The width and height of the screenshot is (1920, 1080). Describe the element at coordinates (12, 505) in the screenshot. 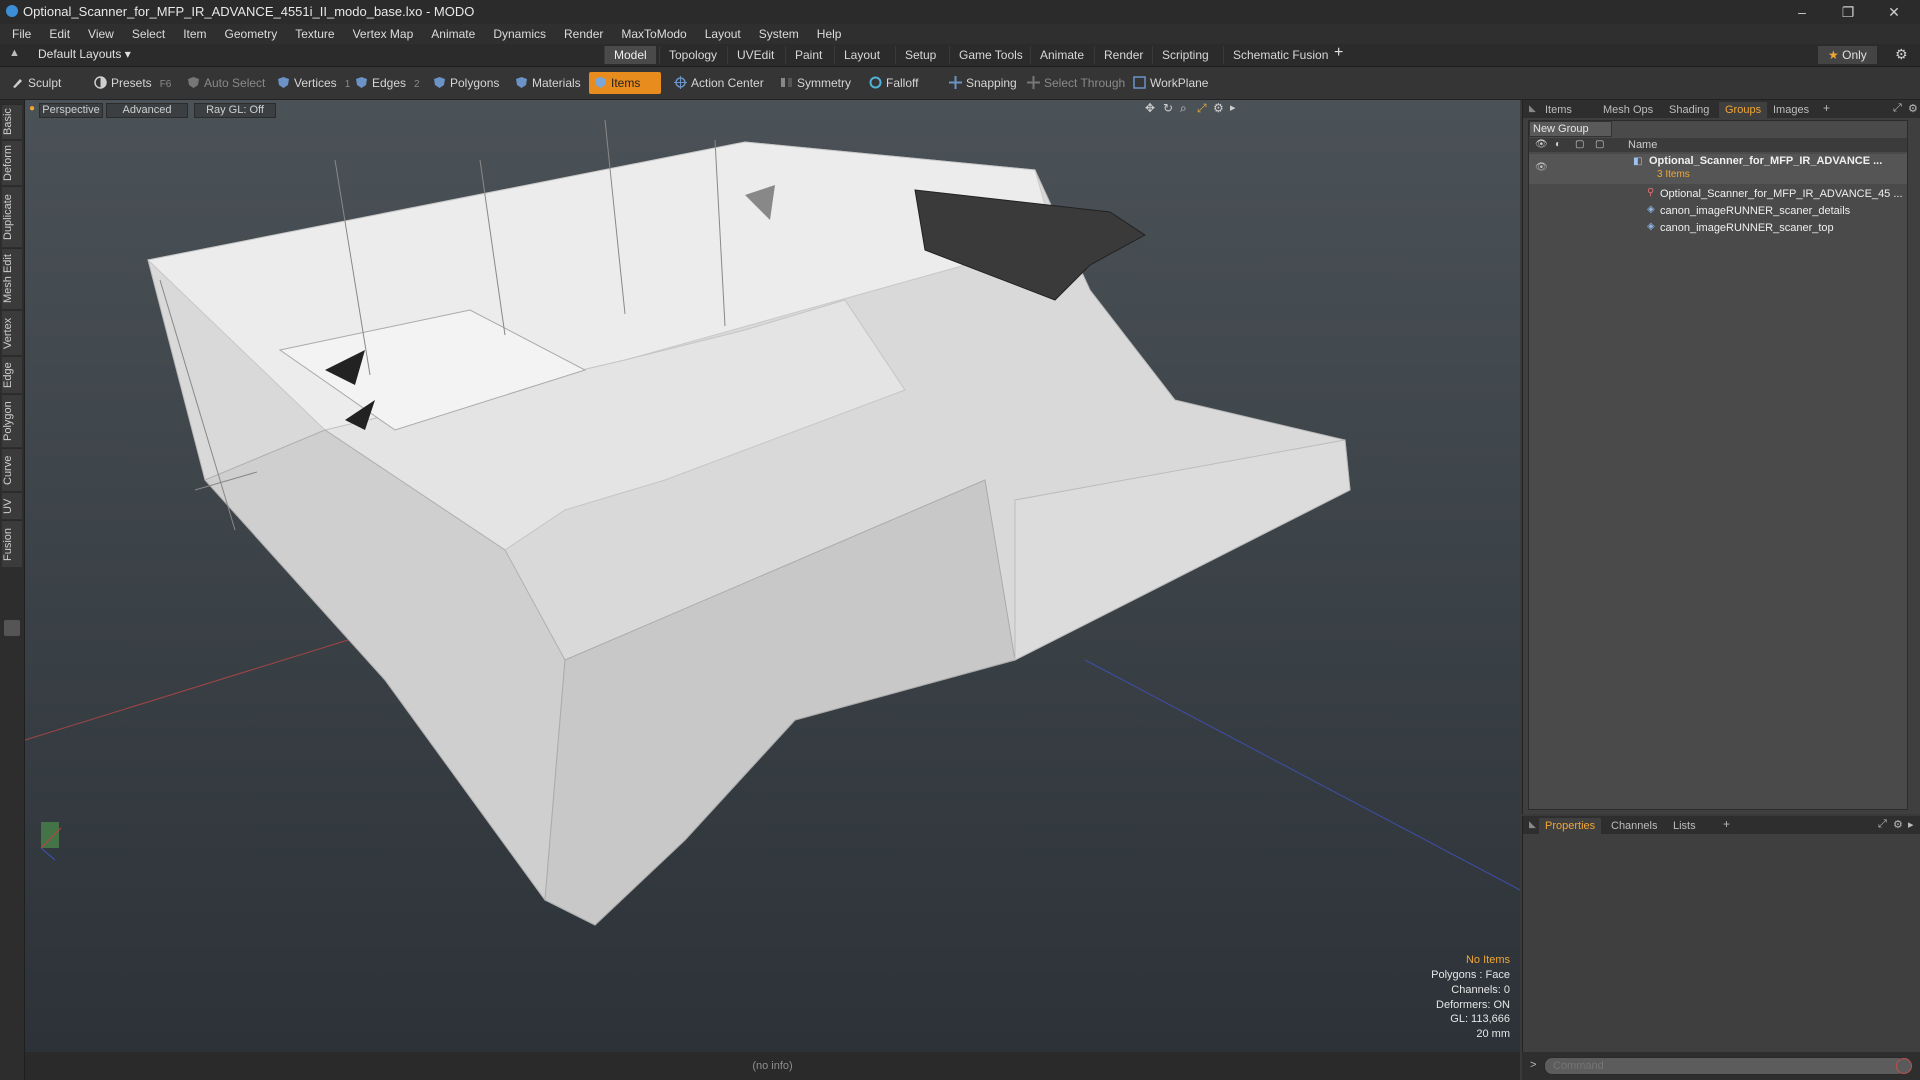

I see `tab-uv: UV` at that location.